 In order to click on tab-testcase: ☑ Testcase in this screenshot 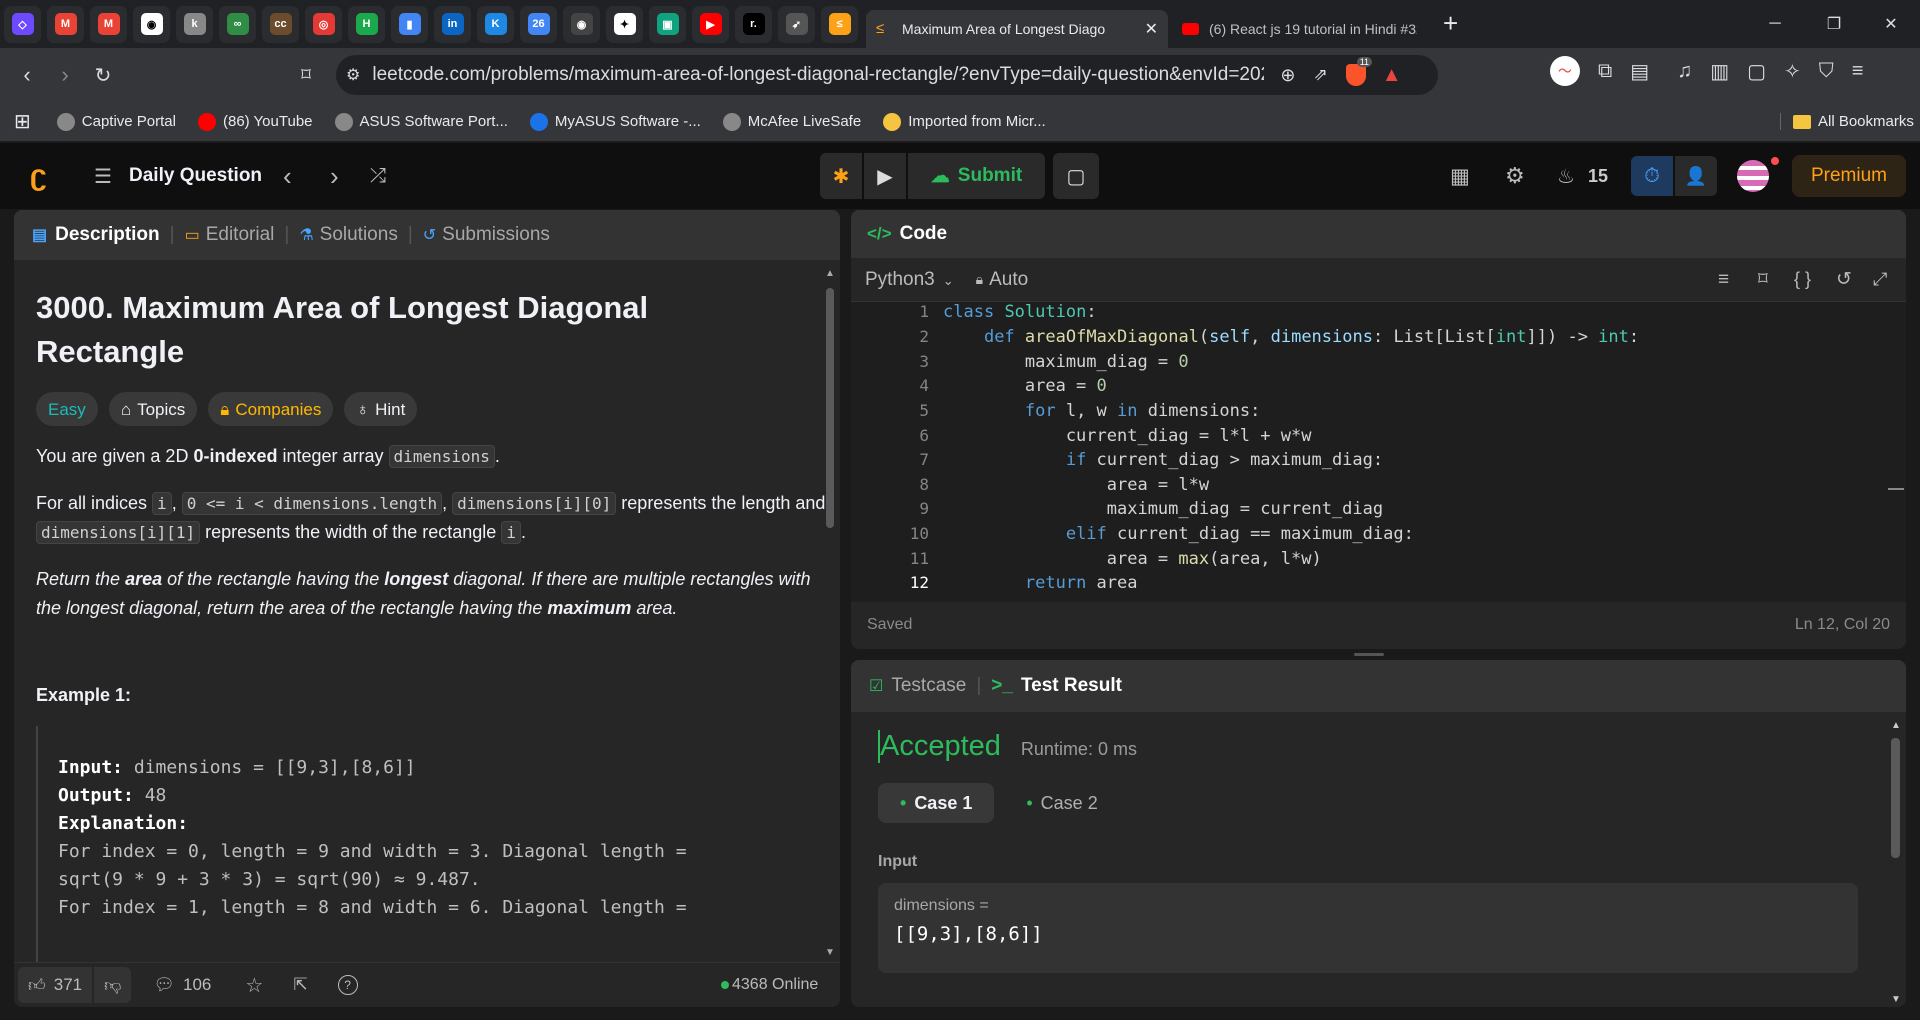, I will do `click(917, 686)`.